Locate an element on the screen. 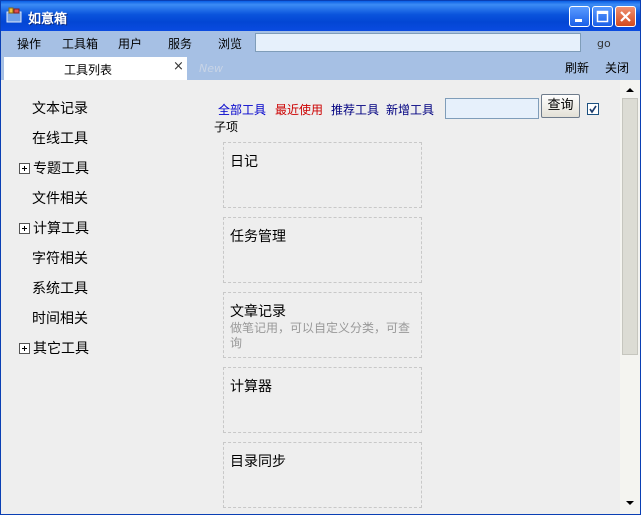 The height and width of the screenshot is (515, 641). sidebar-item-online-tools: 在线工具 is located at coordinates (53, 138).